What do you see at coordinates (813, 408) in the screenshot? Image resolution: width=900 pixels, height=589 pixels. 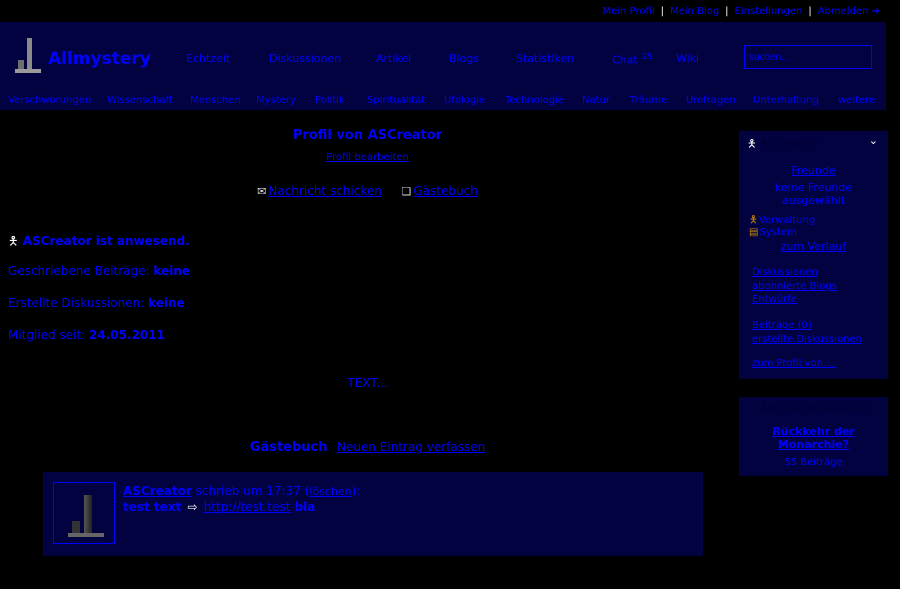 I see `box-header: Aktuelle Diskussion` at bounding box center [813, 408].